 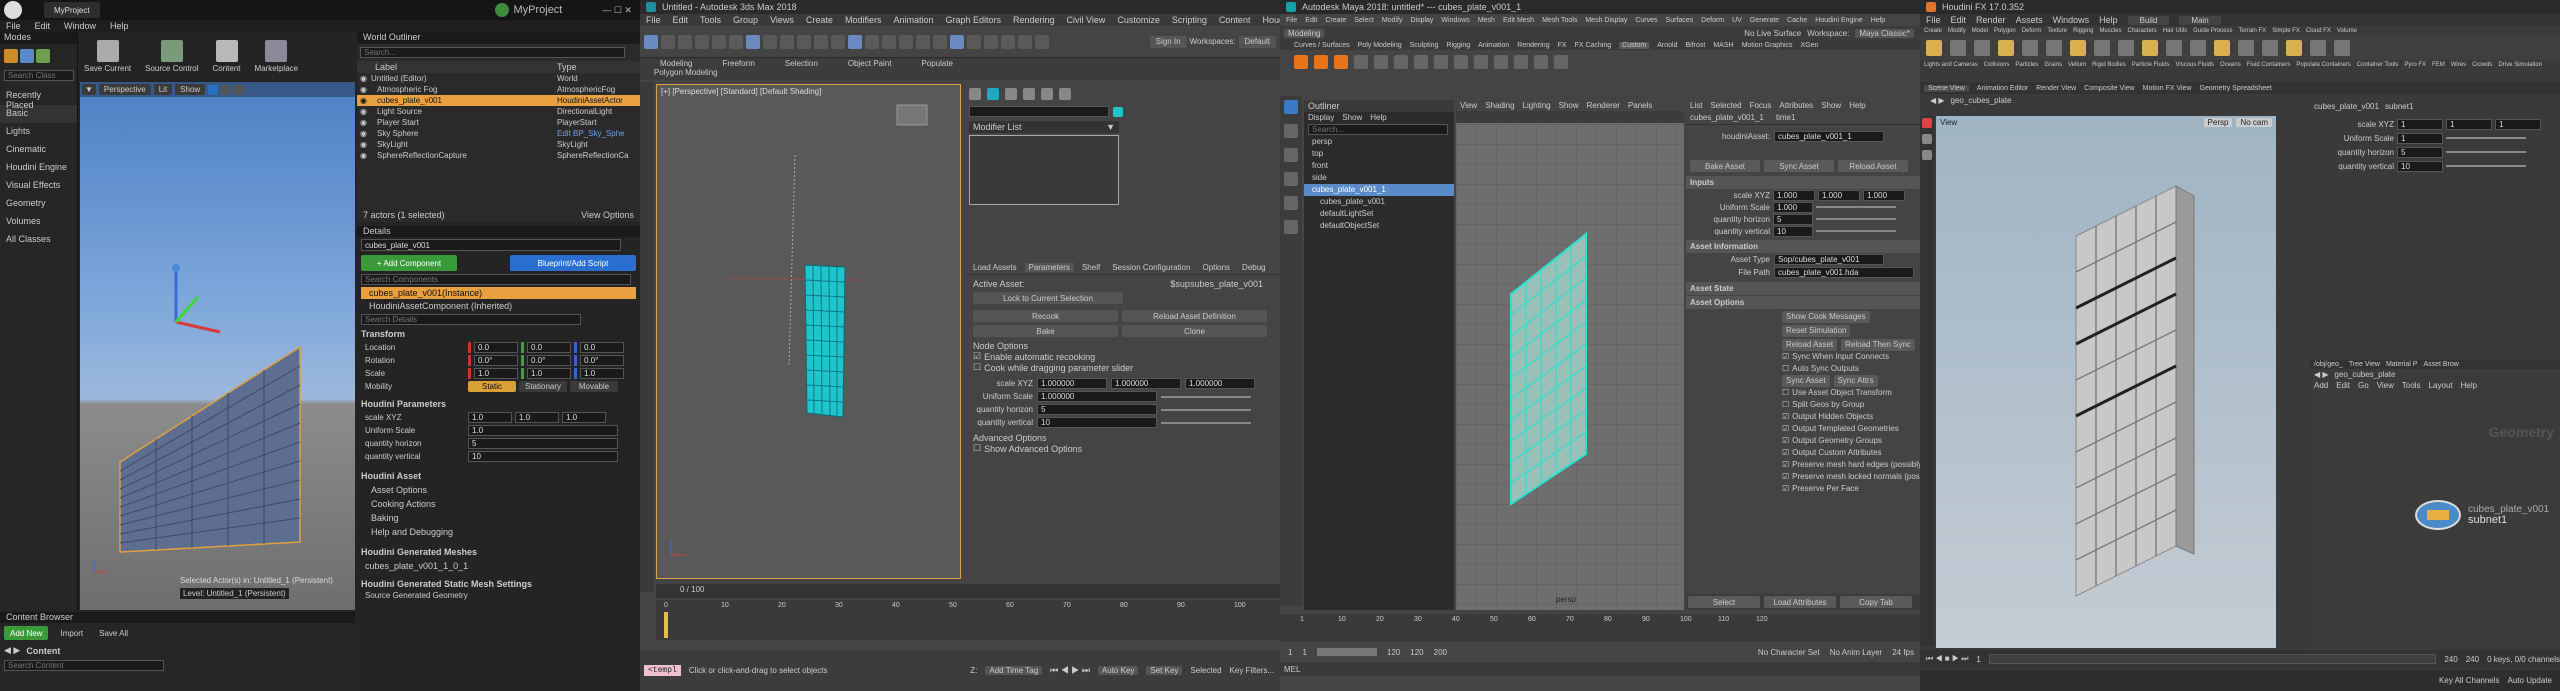 What do you see at coordinates (498, 566) in the screenshot?
I see `generated-mesh-row: cubes_plate_v001_1_0_1` at bounding box center [498, 566].